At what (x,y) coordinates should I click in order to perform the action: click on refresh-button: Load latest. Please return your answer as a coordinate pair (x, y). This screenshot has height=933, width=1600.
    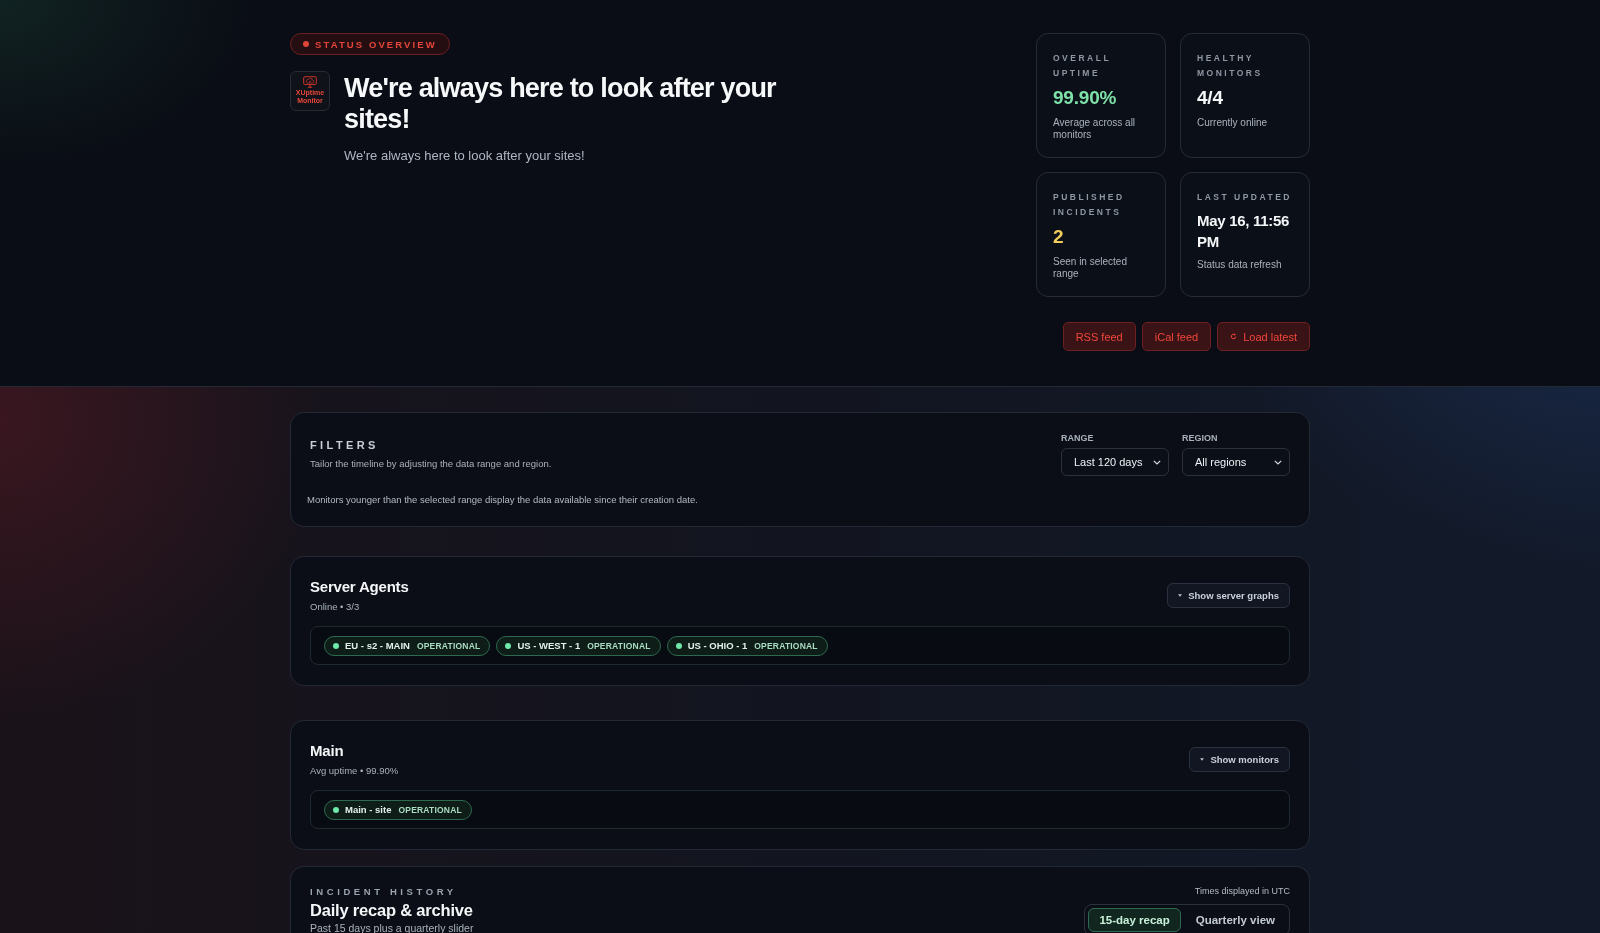
    Looking at the image, I should click on (1263, 336).